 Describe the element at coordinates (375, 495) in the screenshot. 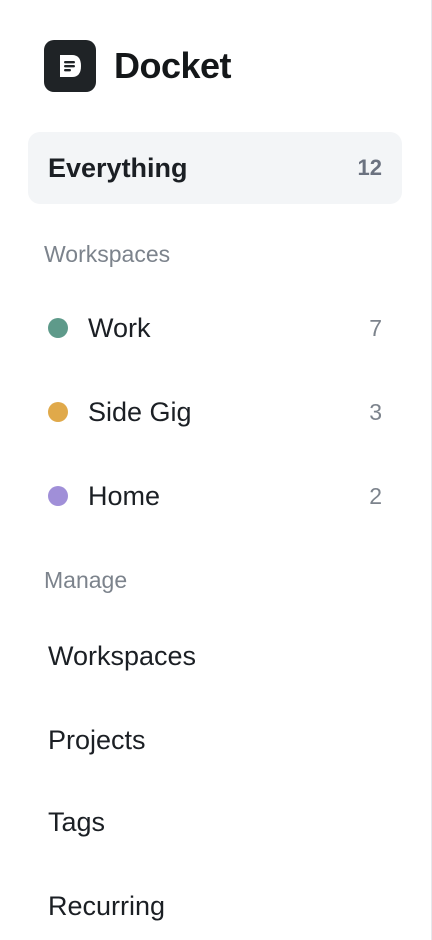

I see `item-count: 2` at that location.